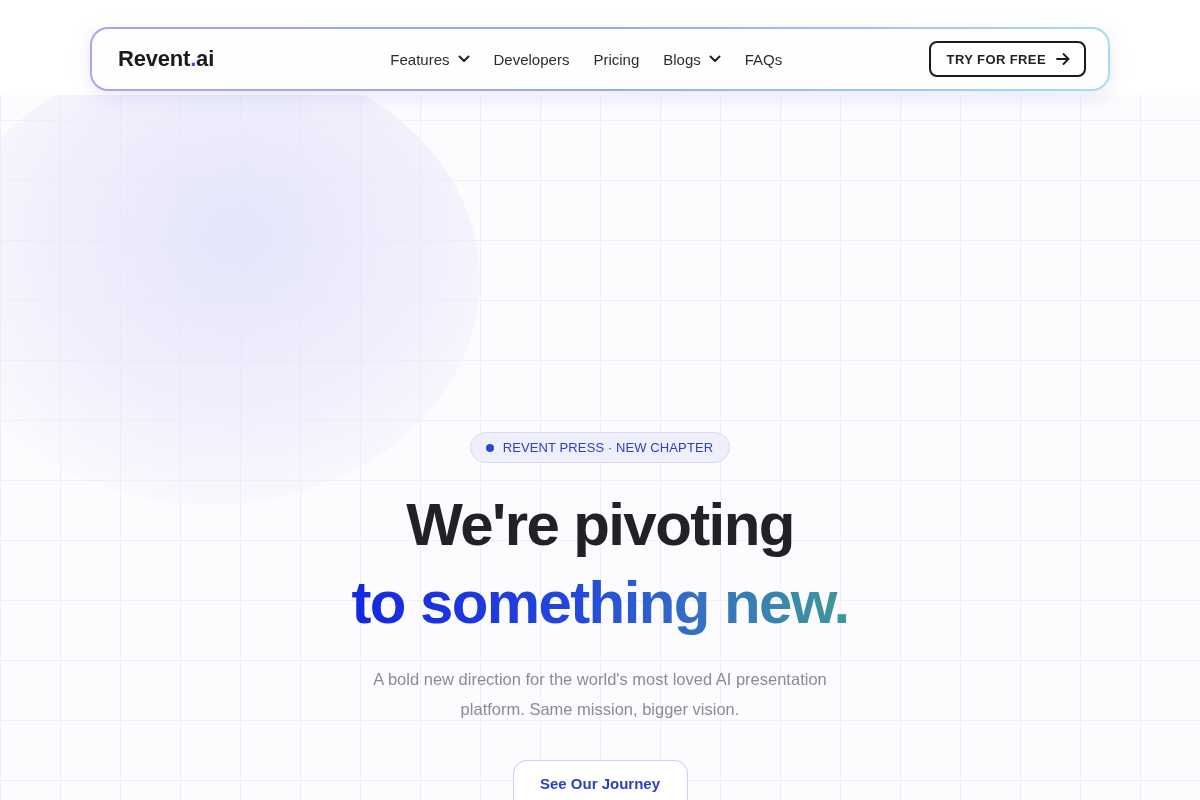 The image size is (1200, 800). Describe the element at coordinates (600, 780) in the screenshot. I see `see-our-journey-button: See Our Journey` at that location.